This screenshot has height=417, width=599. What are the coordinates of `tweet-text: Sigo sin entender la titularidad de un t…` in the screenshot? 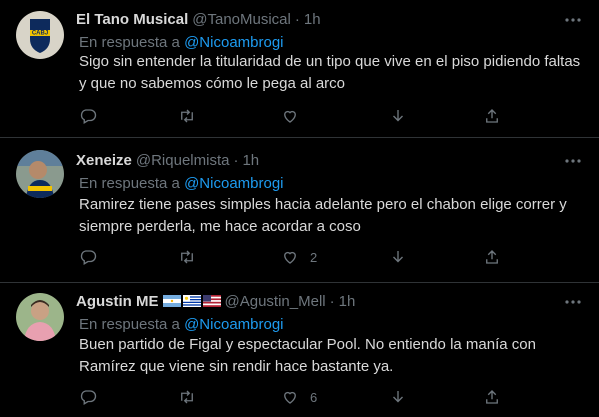 It's located at (330, 73).